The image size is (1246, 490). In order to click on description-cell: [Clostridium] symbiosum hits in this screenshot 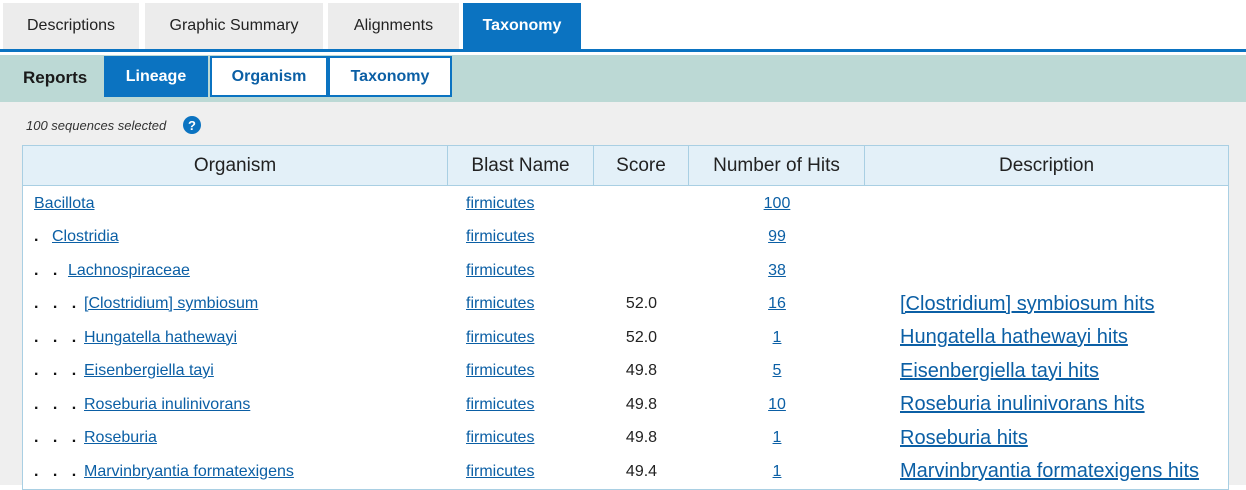, I will do `click(1065, 304)`.